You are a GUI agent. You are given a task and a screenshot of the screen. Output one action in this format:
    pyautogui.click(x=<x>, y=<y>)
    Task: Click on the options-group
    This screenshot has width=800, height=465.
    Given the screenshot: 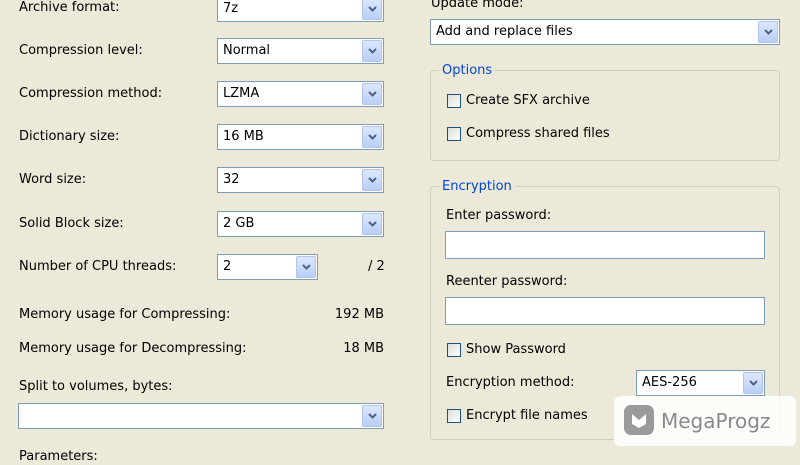 What is the action you would take?
    pyautogui.click(x=605, y=115)
    